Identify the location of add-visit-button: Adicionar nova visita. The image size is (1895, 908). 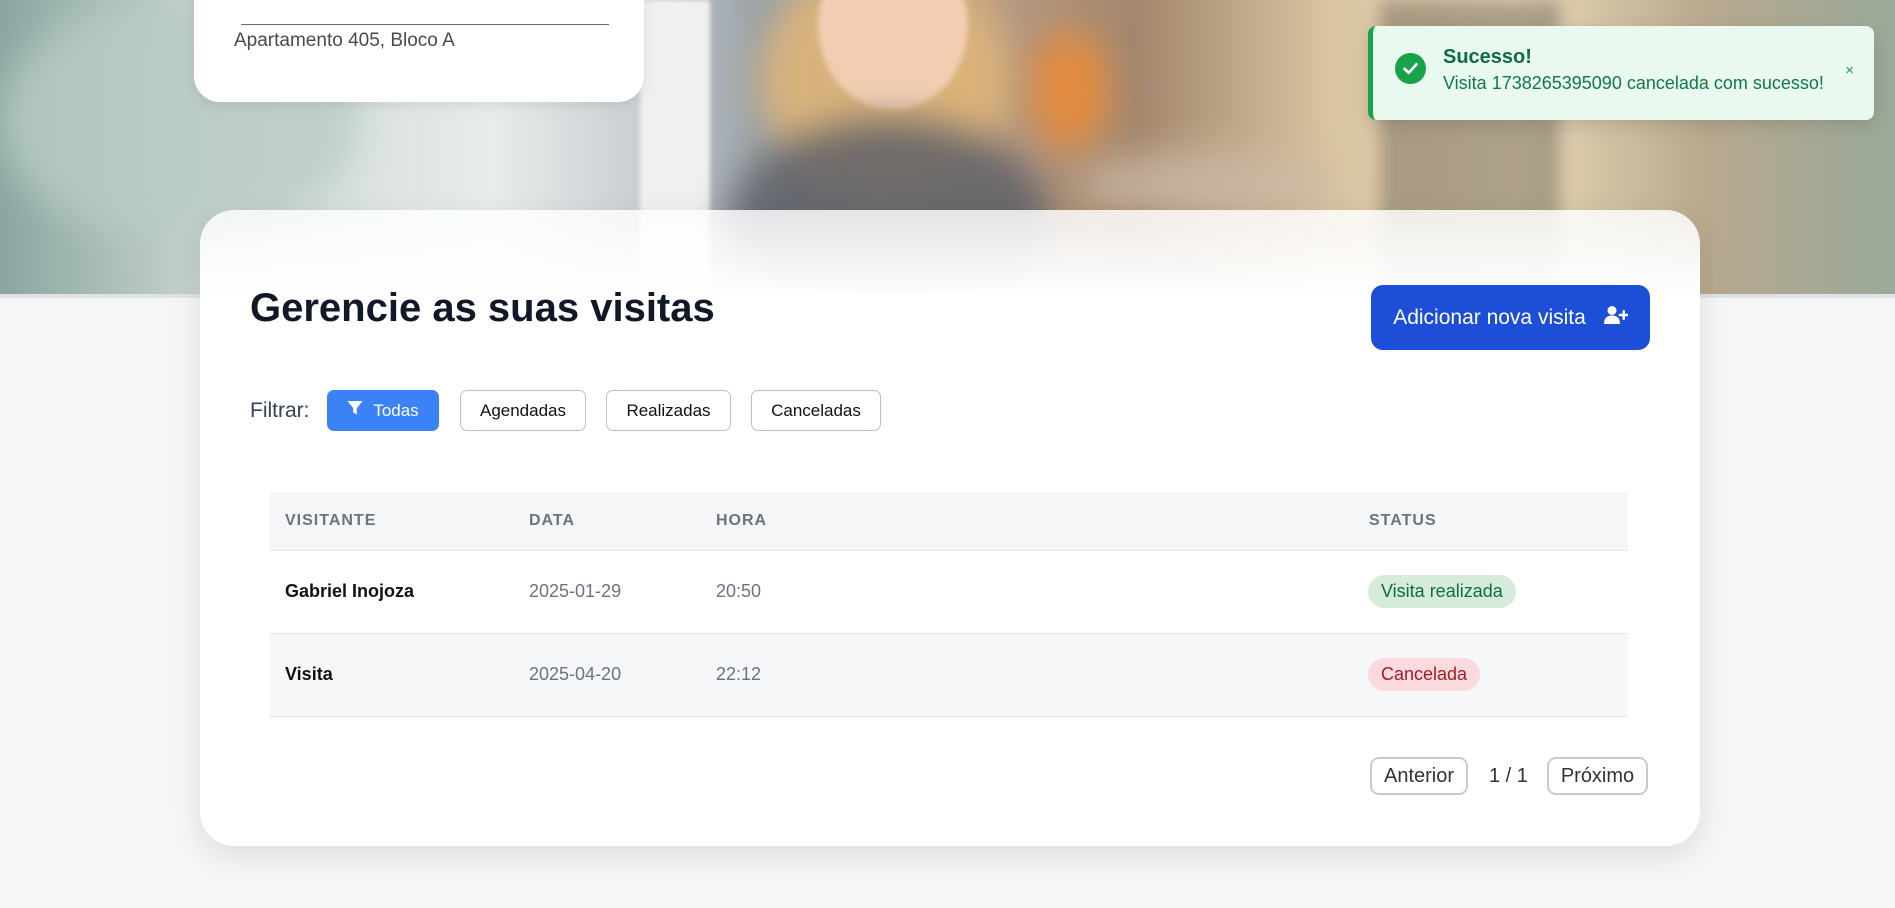
(1510, 317).